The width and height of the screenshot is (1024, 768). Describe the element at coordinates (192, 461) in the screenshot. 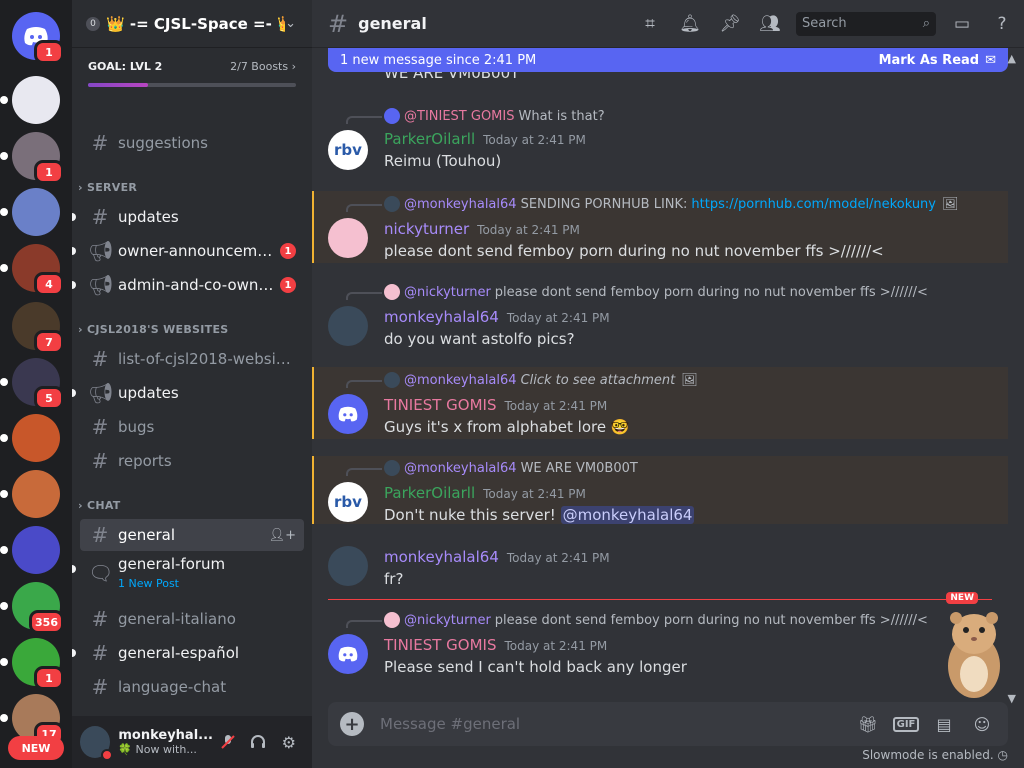

I see `channel-reports: # reports` at that location.